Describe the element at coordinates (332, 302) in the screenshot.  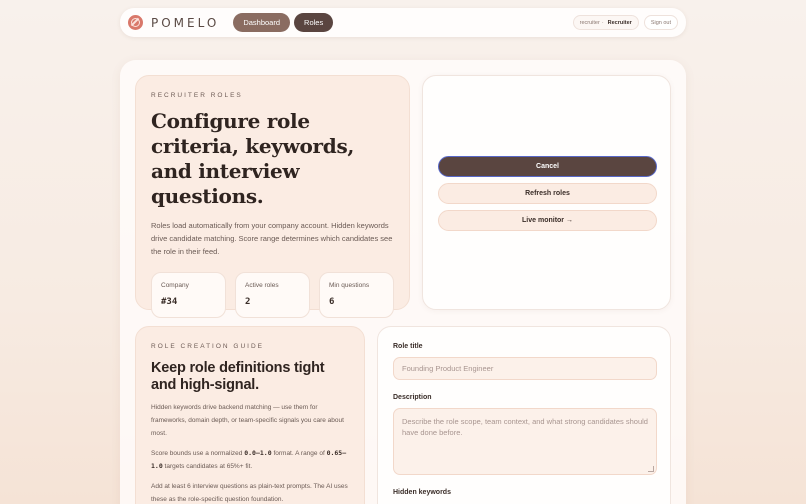
I see `stat-value: 6` at that location.